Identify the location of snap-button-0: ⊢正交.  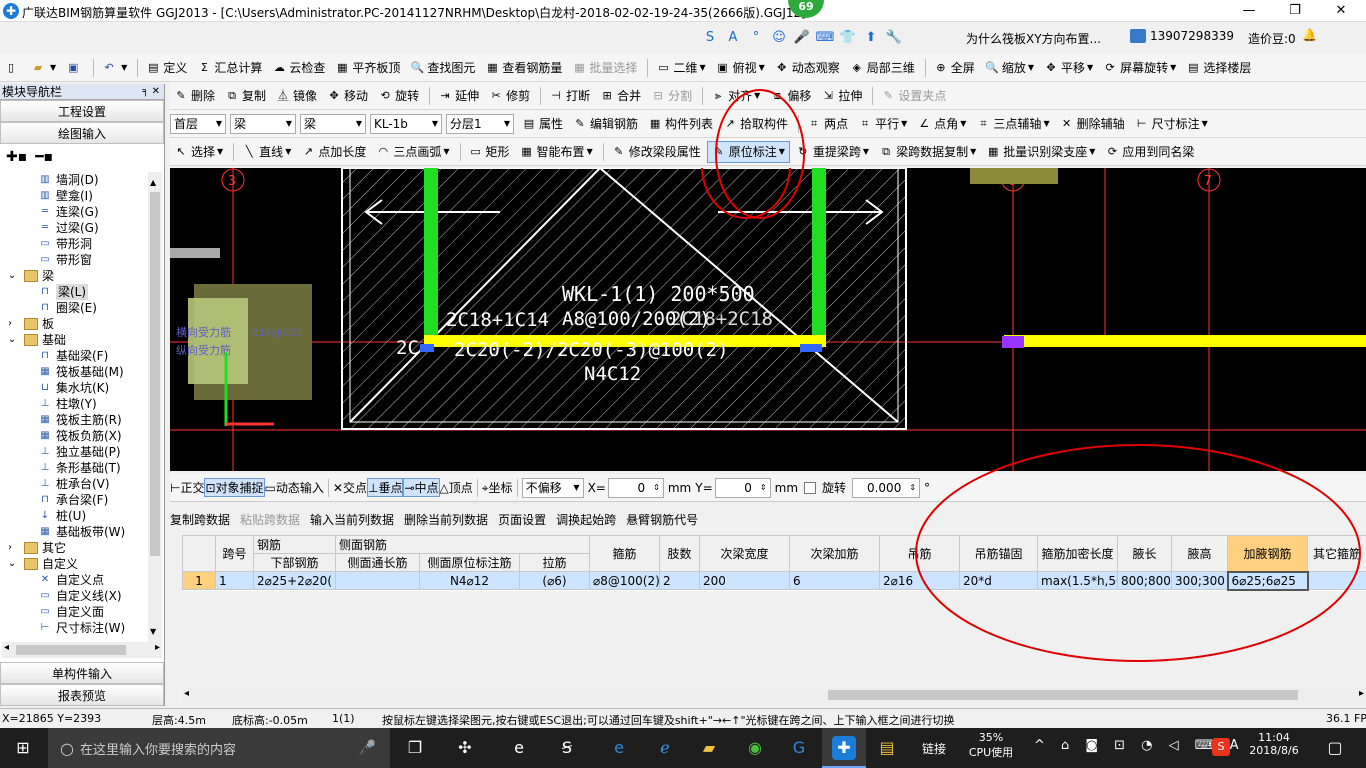
(187, 487).